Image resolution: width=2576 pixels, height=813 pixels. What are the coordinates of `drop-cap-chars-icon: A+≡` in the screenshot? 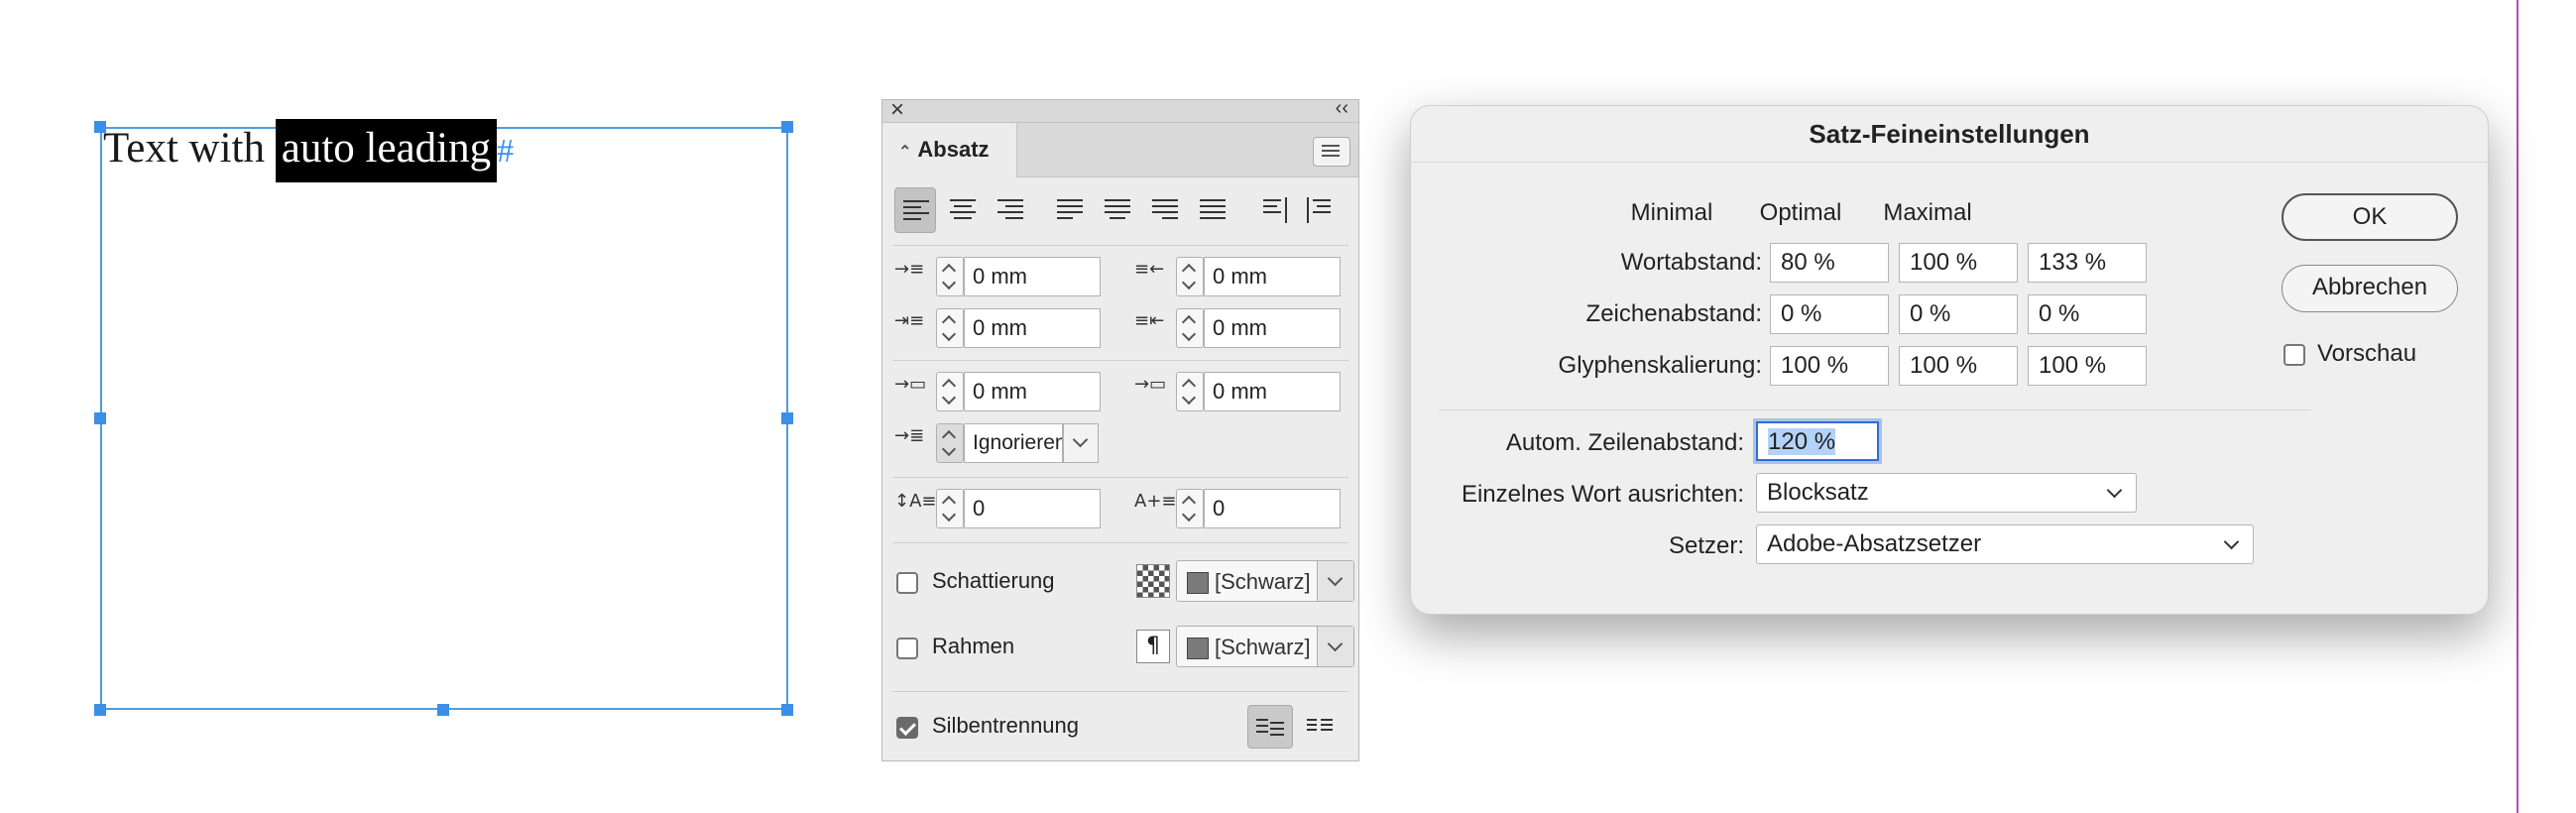 It's located at (1155, 502).